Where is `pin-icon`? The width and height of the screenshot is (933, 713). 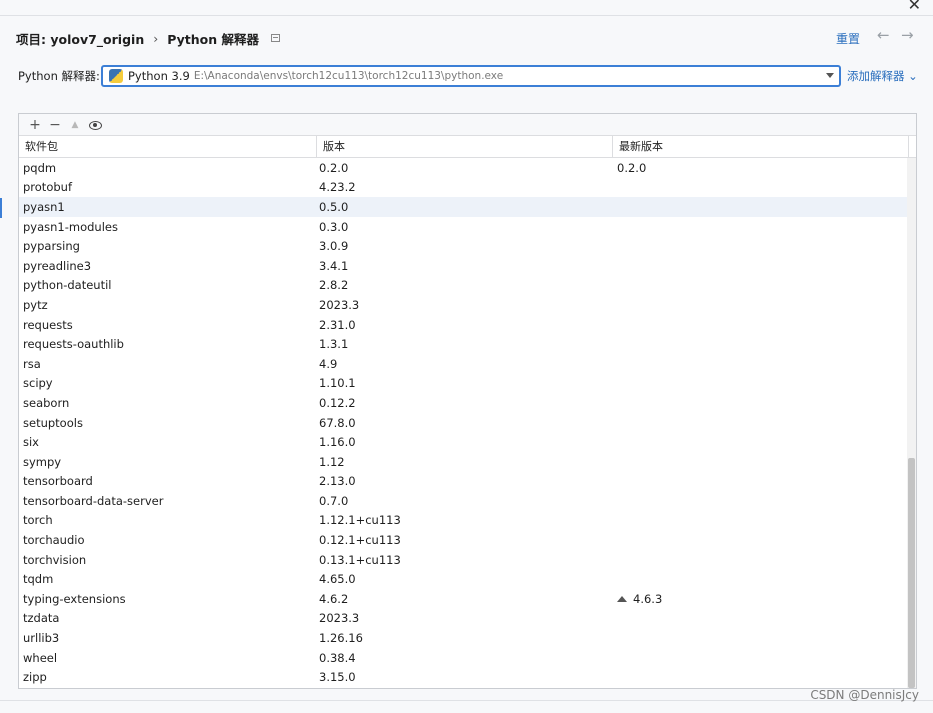
pin-icon is located at coordinates (275, 38).